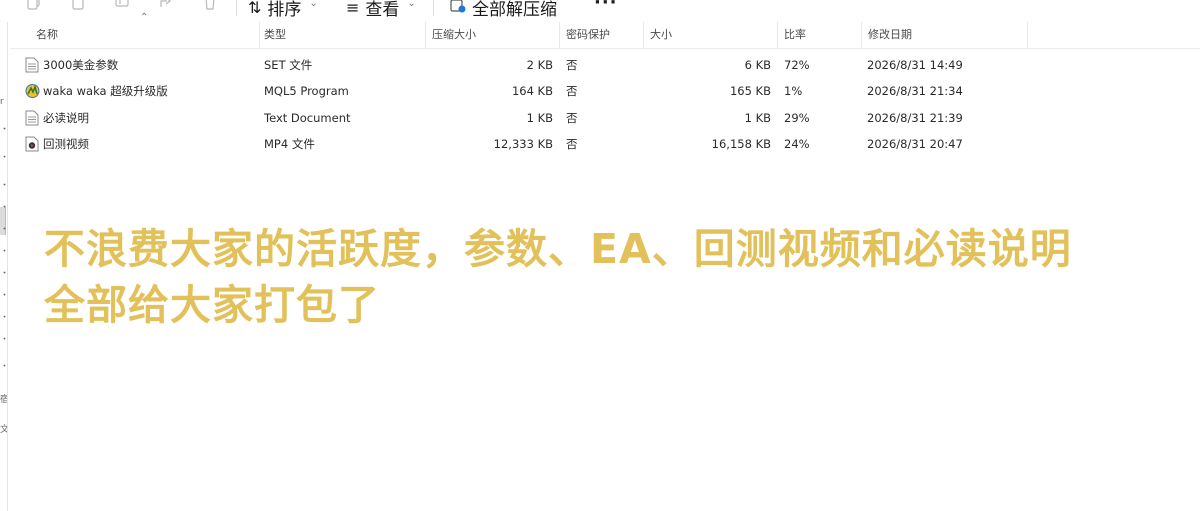 Image resolution: width=1200 pixels, height=511 pixels. Describe the element at coordinates (3, 430) in the screenshot. I see `nav-item-fragment: 文` at that location.